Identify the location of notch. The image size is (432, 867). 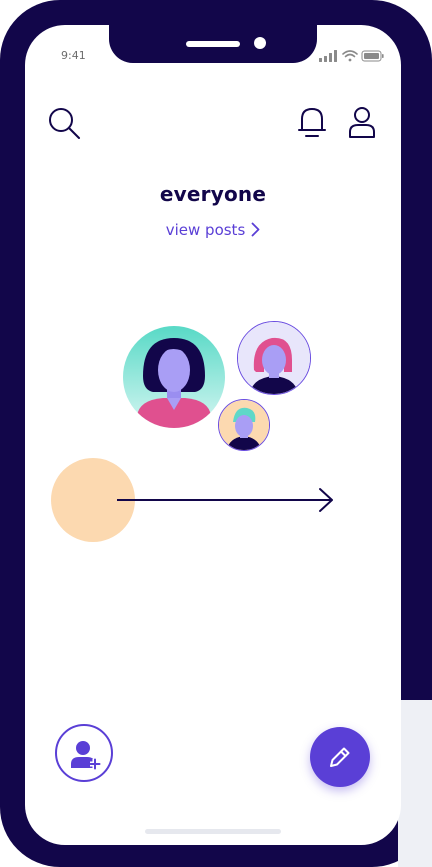
(213, 44).